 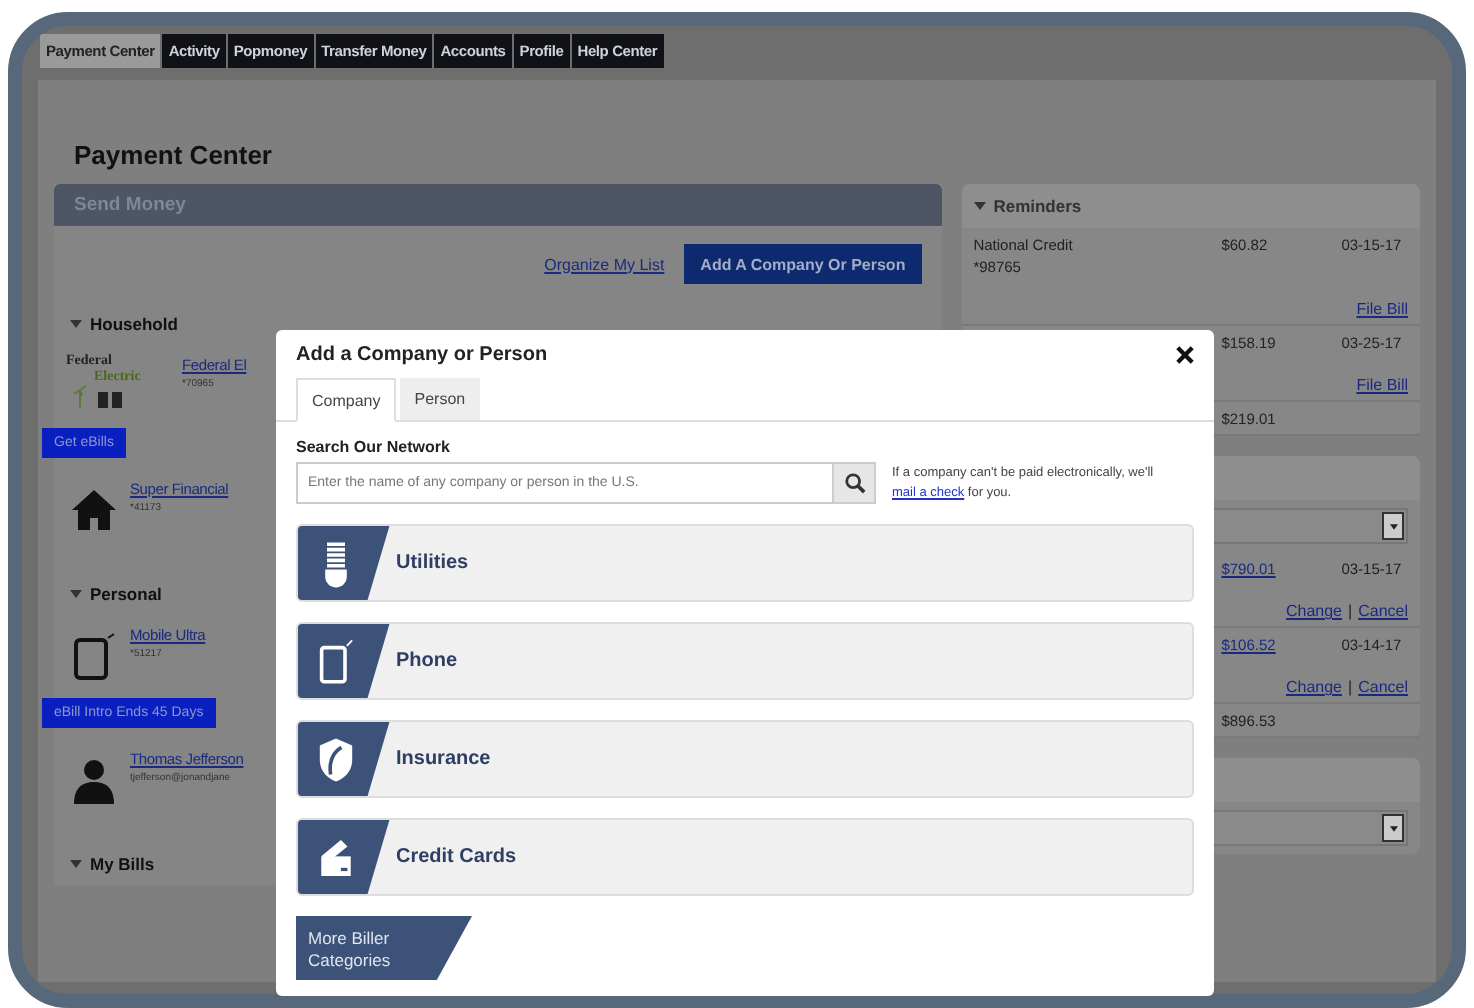 What do you see at coordinates (374, 447) in the screenshot?
I see `search-label: Search Our Network` at bounding box center [374, 447].